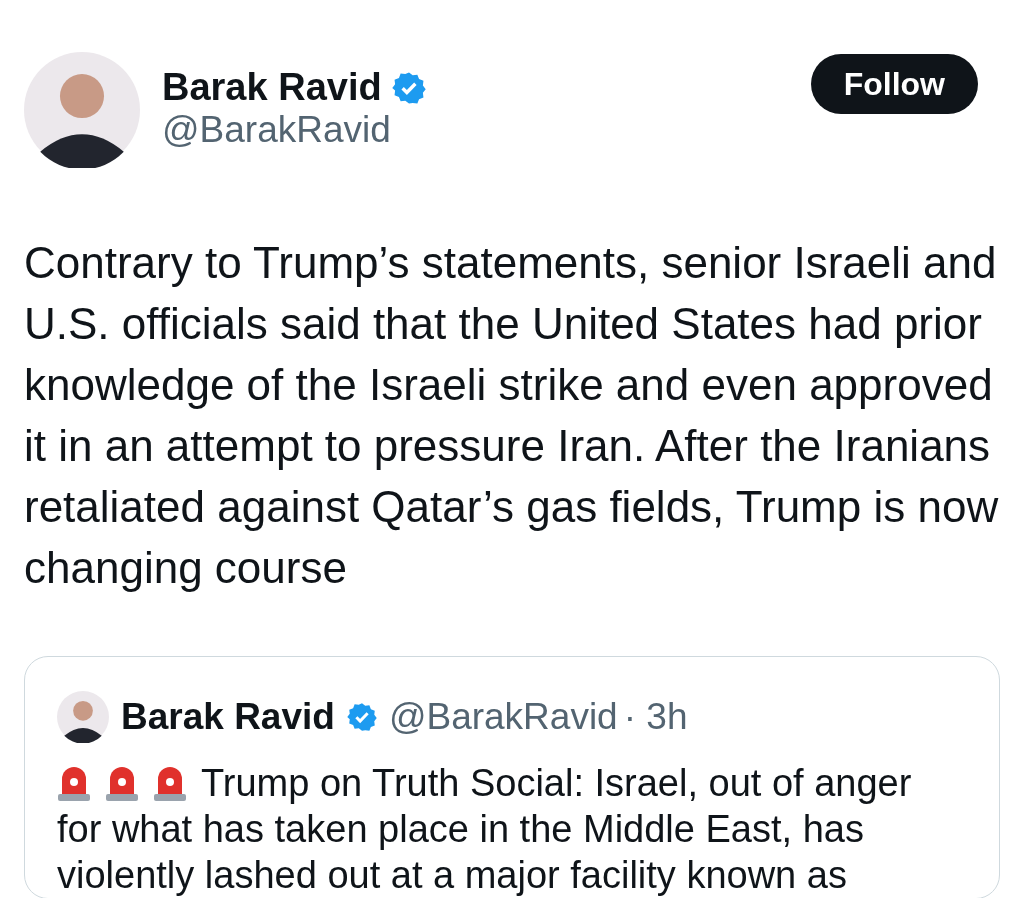  I want to click on post-time: · 3h, so click(655, 717).